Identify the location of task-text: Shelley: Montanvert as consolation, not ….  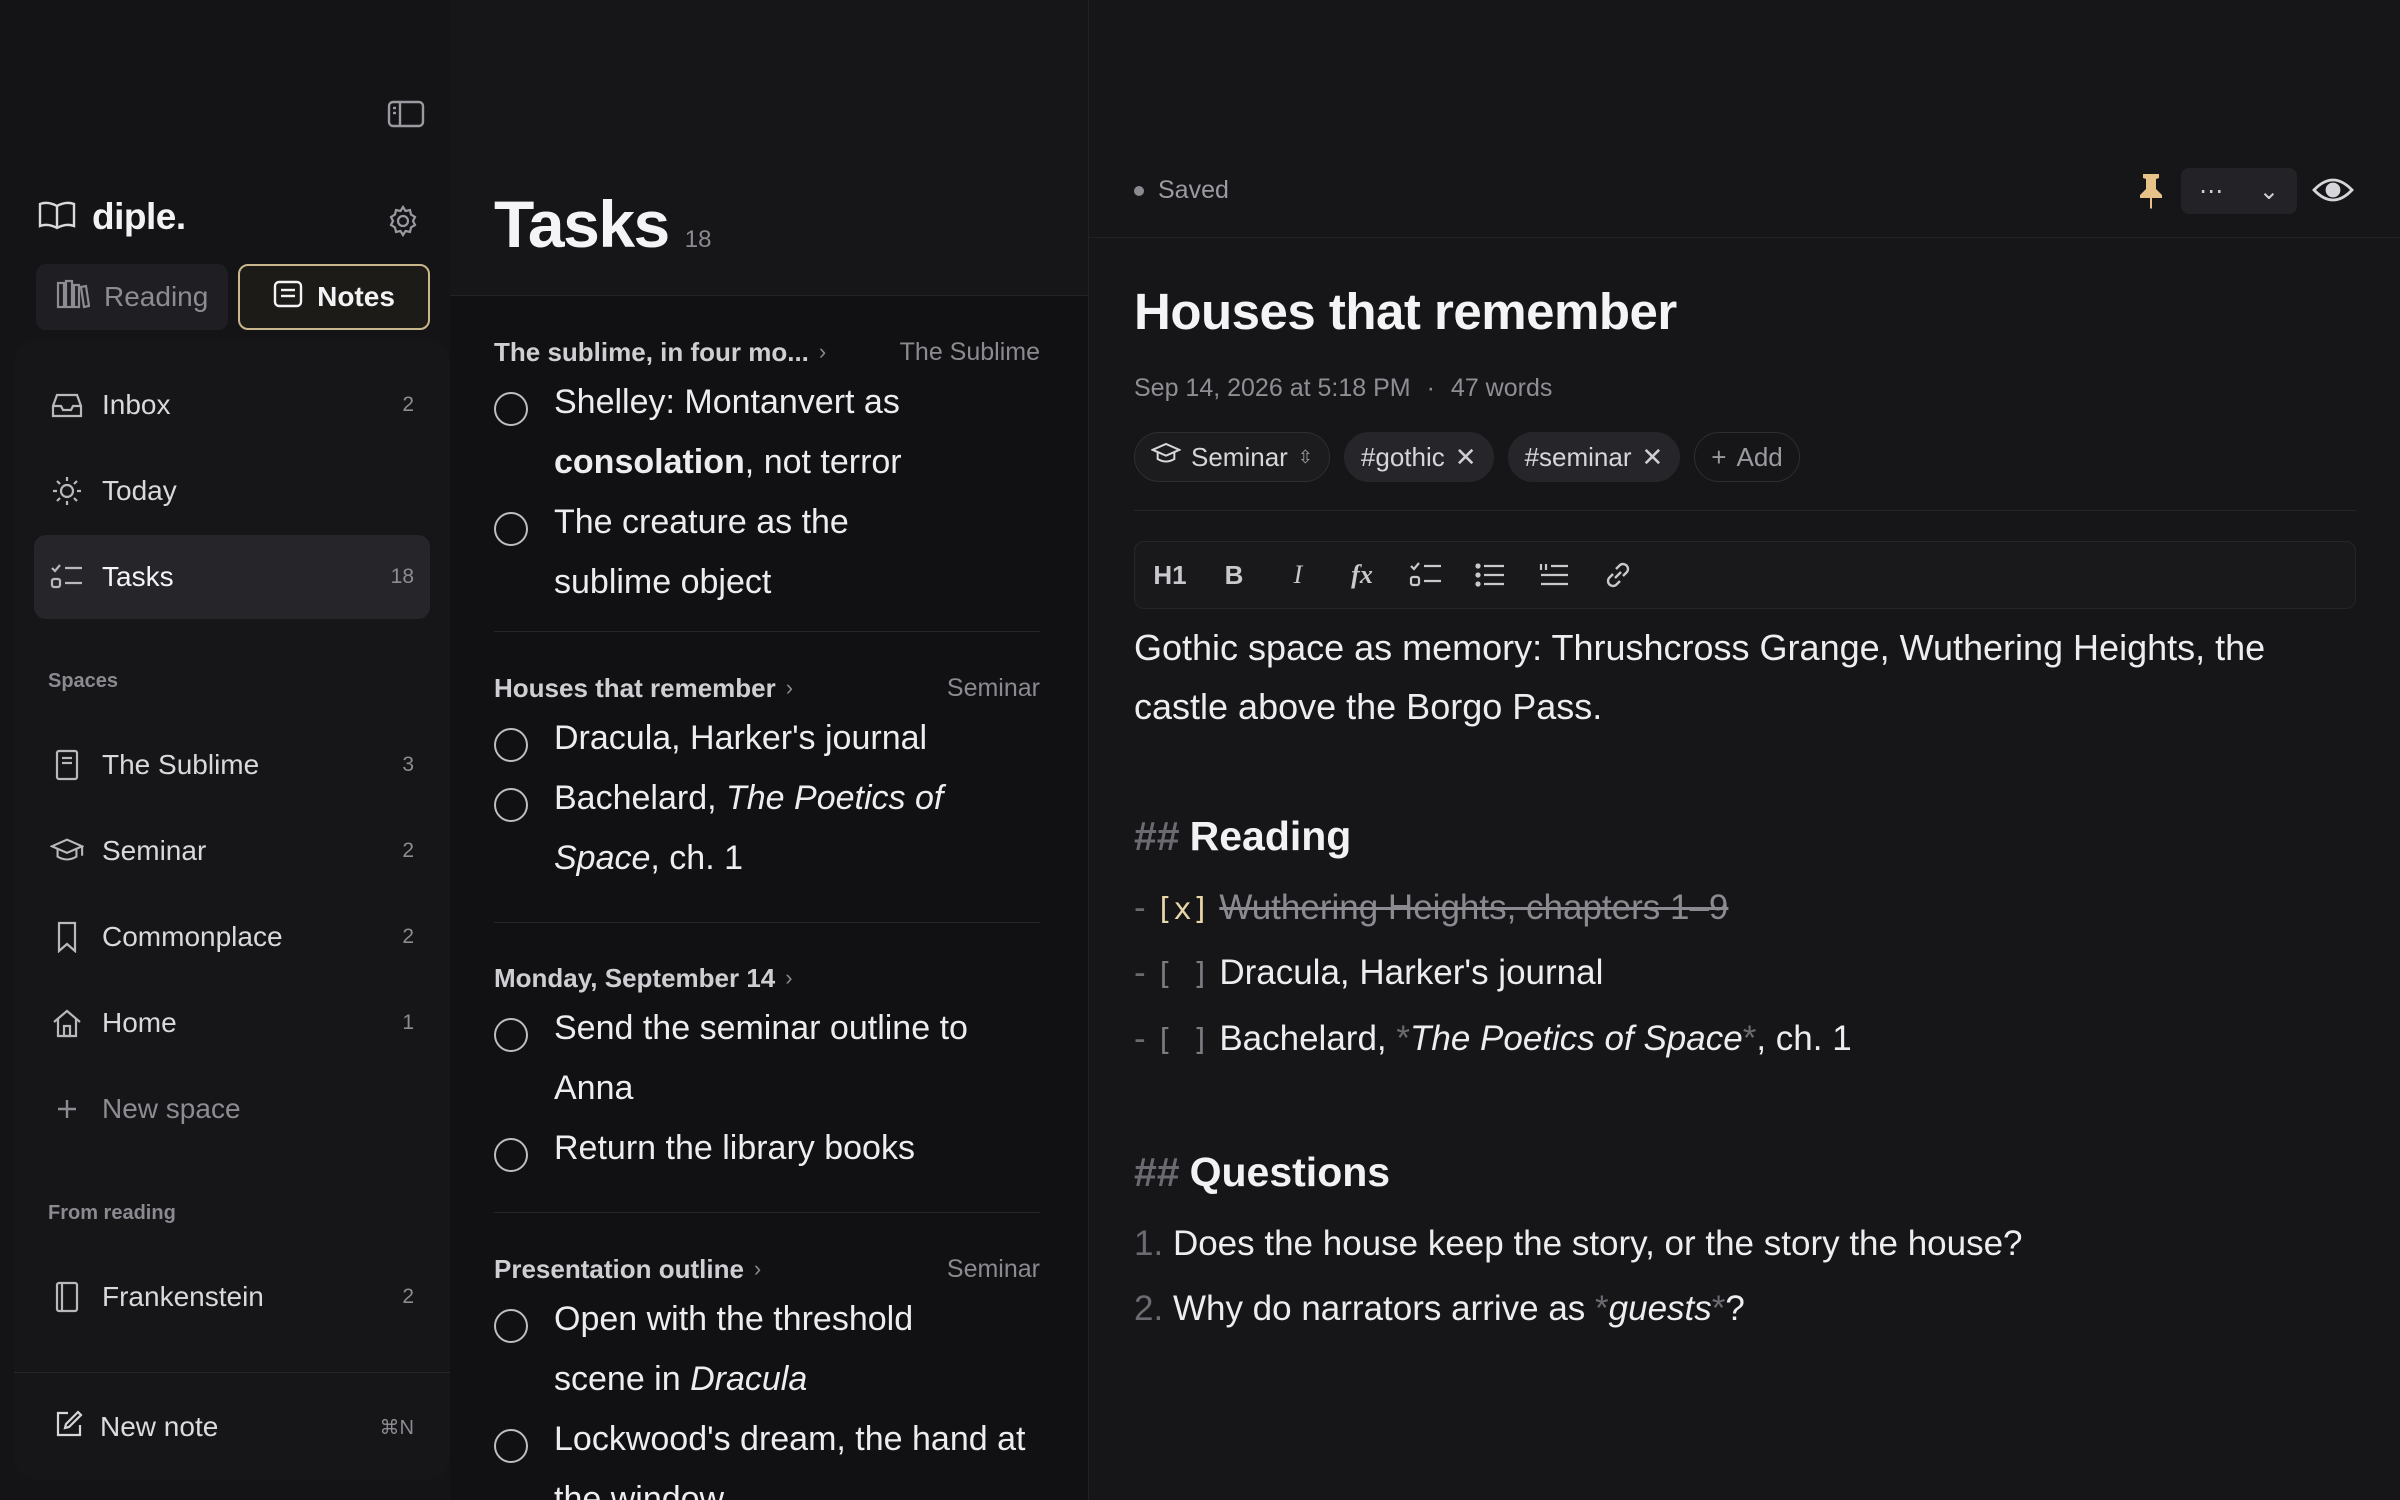
(797, 432).